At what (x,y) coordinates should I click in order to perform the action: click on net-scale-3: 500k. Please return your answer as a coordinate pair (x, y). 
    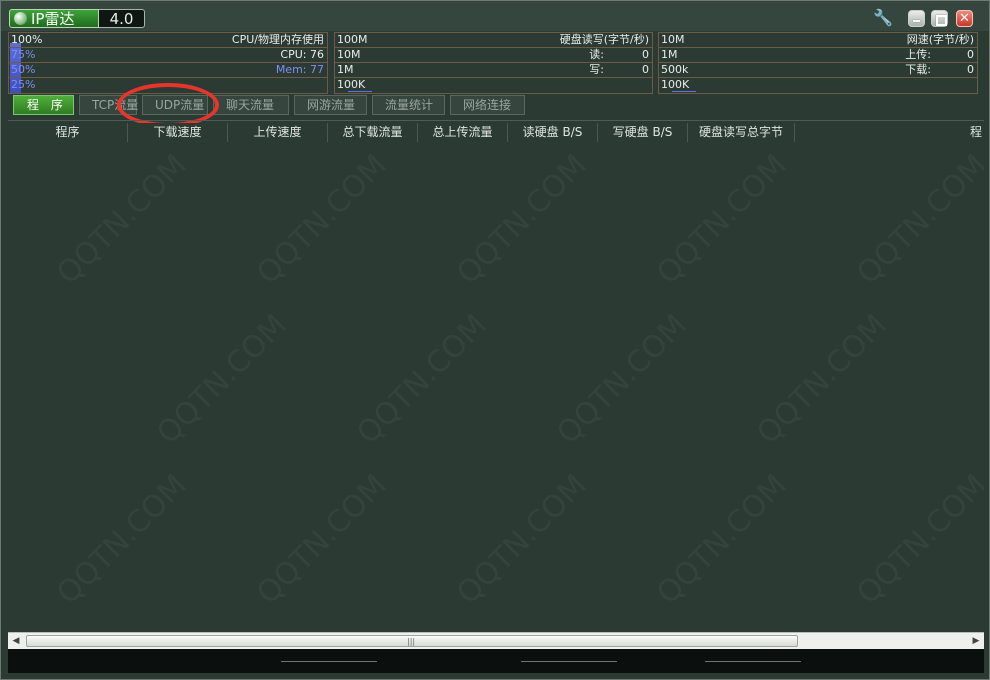
    Looking at the image, I should click on (675, 69).